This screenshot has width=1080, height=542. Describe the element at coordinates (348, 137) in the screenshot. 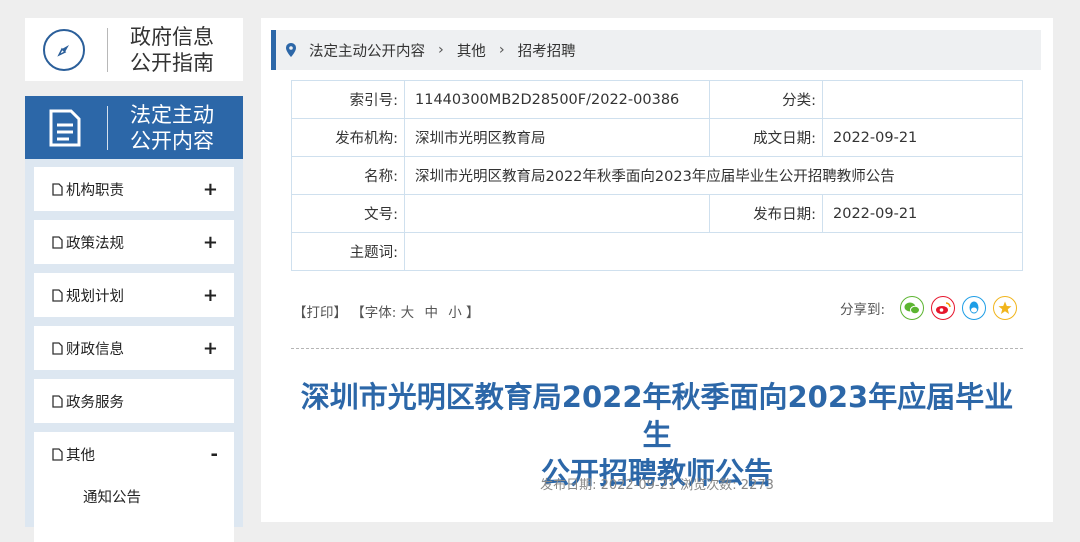

I see `org-label: 发布机构:` at that location.